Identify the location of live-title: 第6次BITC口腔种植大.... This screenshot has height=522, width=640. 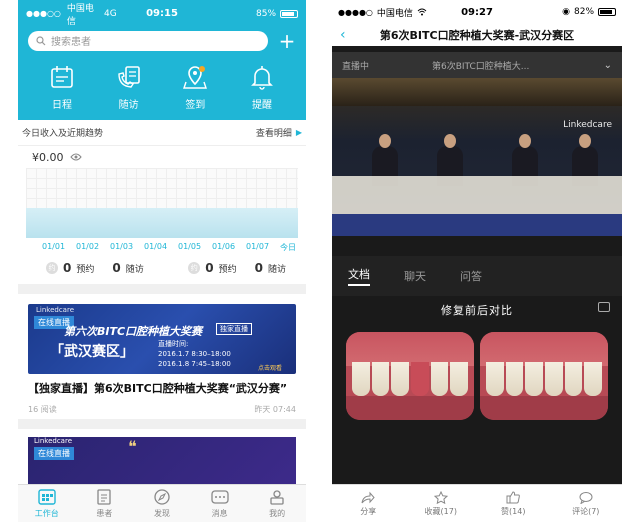
(481, 66).